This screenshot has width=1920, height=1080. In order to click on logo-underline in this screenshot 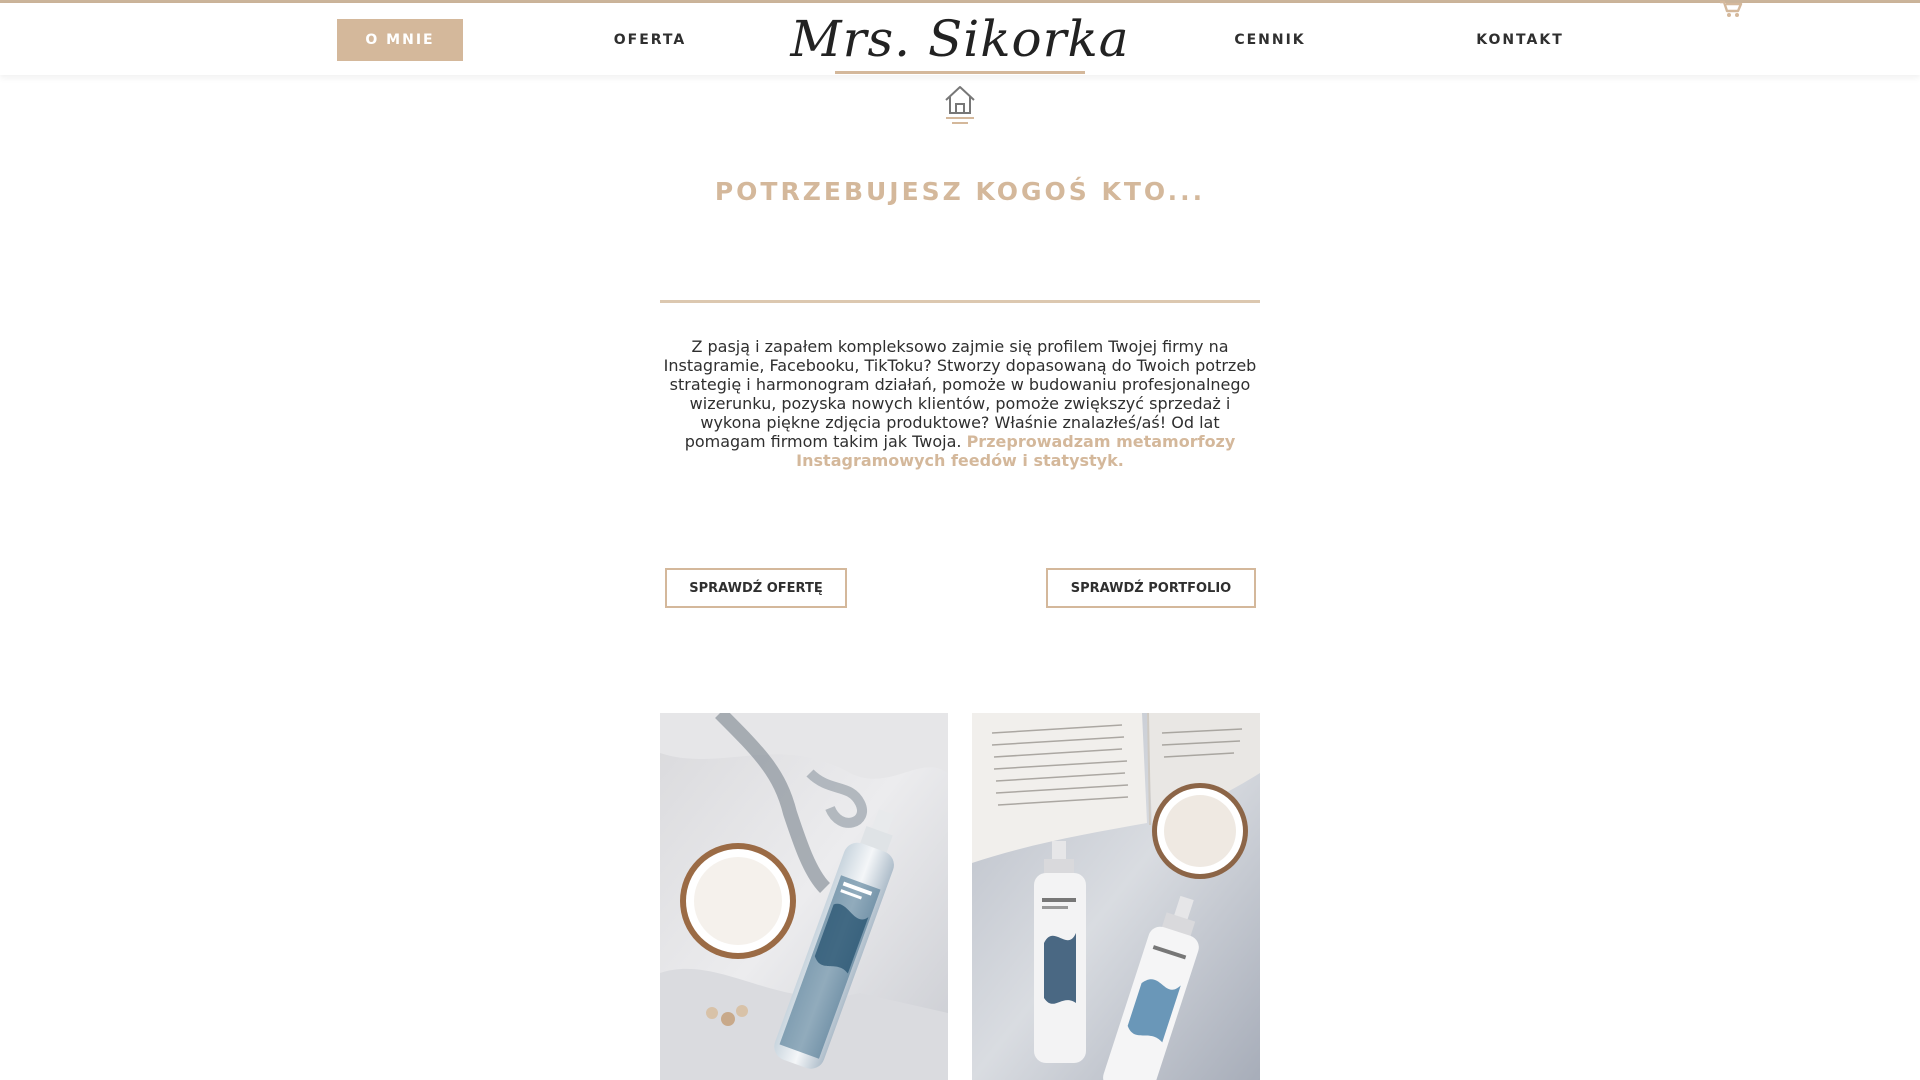, I will do `click(960, 72)`.